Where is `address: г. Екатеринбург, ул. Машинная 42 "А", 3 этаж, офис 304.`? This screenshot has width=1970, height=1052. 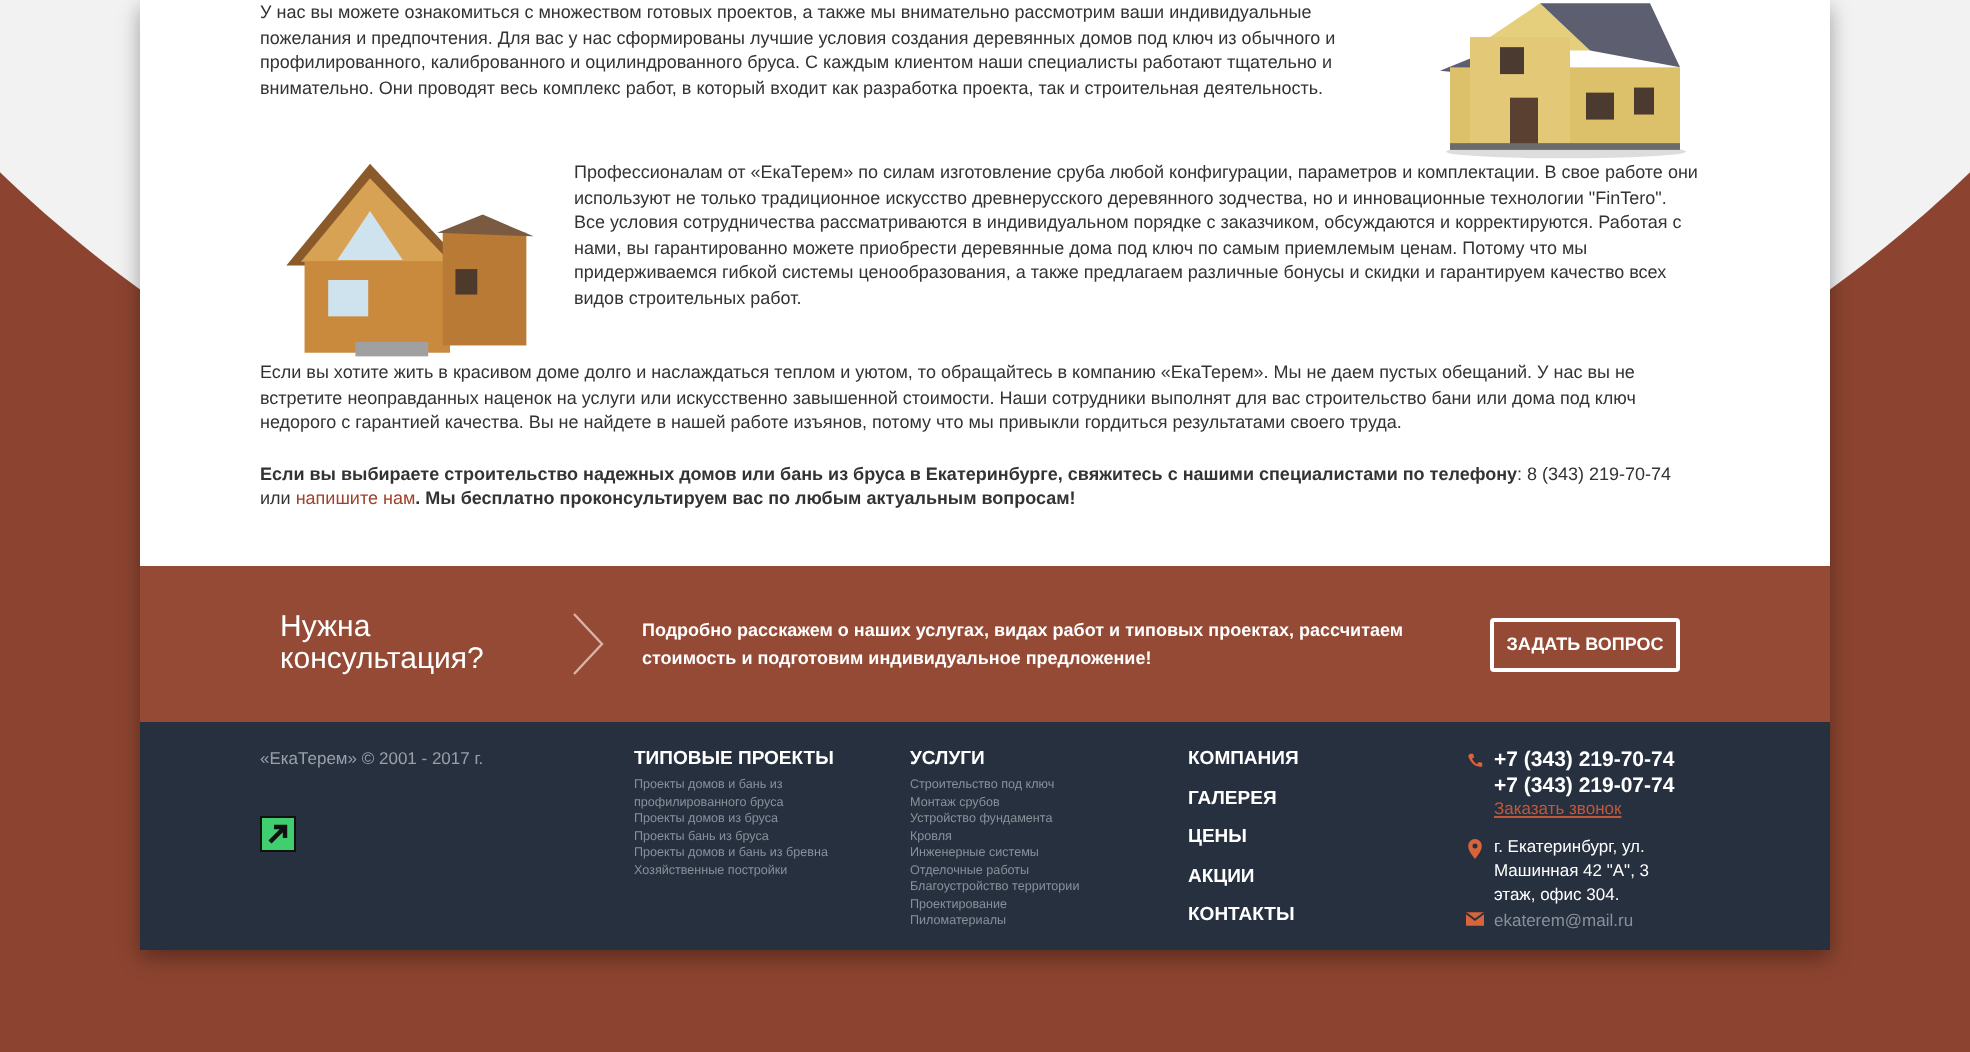
address: г. Екатеринбург, ул. Машинная 42 "А", 3 этаж, офис 304. is located at coordinates (1573, 870).